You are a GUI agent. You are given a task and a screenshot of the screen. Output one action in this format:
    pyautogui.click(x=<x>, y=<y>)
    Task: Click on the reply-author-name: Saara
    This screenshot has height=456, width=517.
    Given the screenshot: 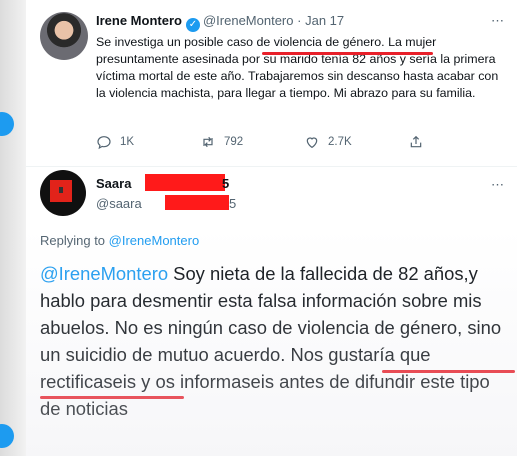 What is the action you would take?
    pyautogui.click(x=113, y=183)
    